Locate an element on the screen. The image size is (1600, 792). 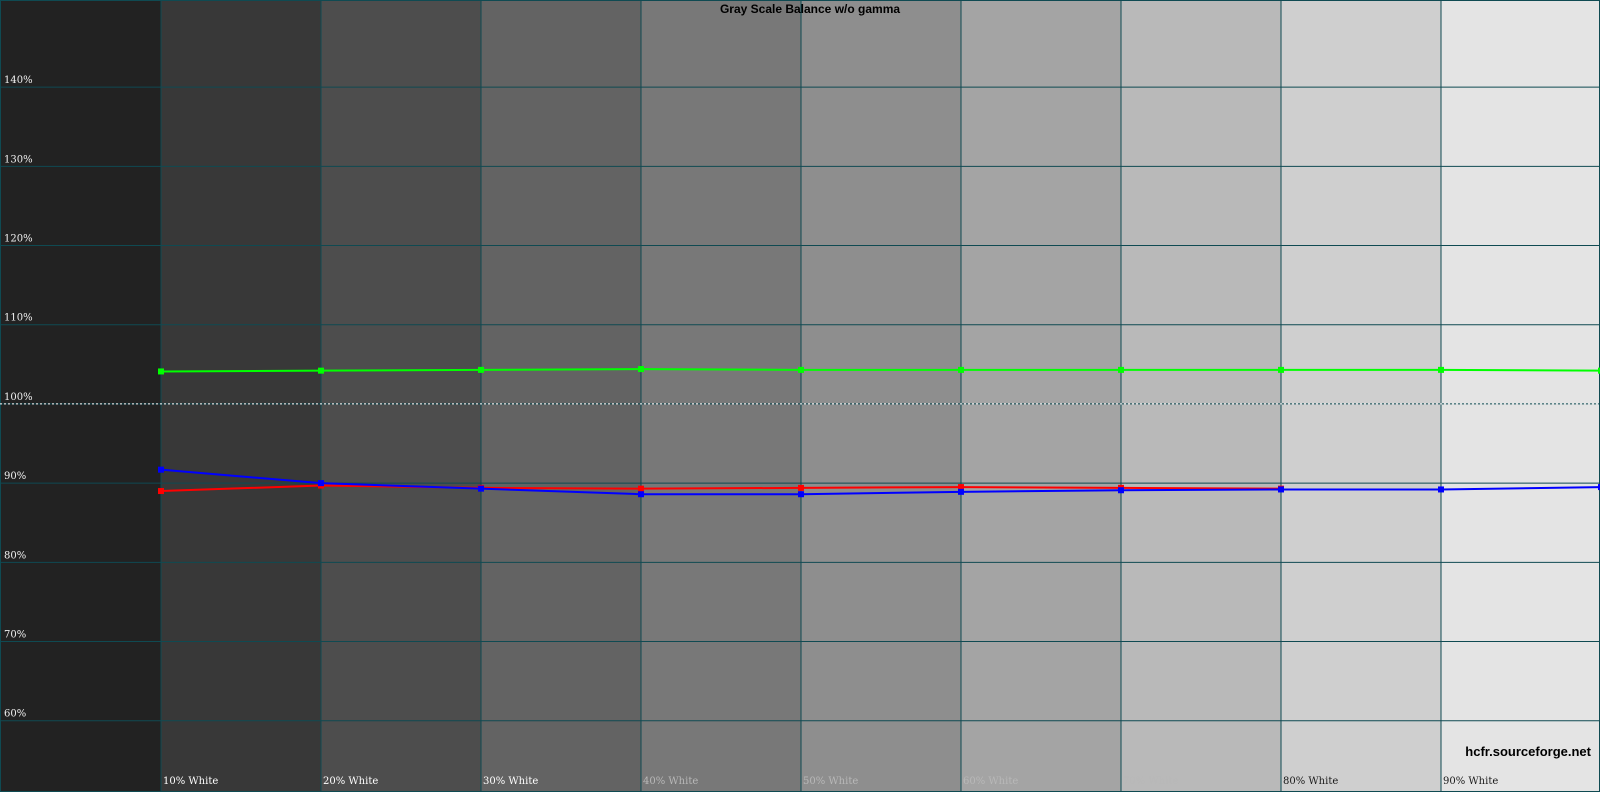
y-tick-label: 110% is located at coordinates (18, 318).